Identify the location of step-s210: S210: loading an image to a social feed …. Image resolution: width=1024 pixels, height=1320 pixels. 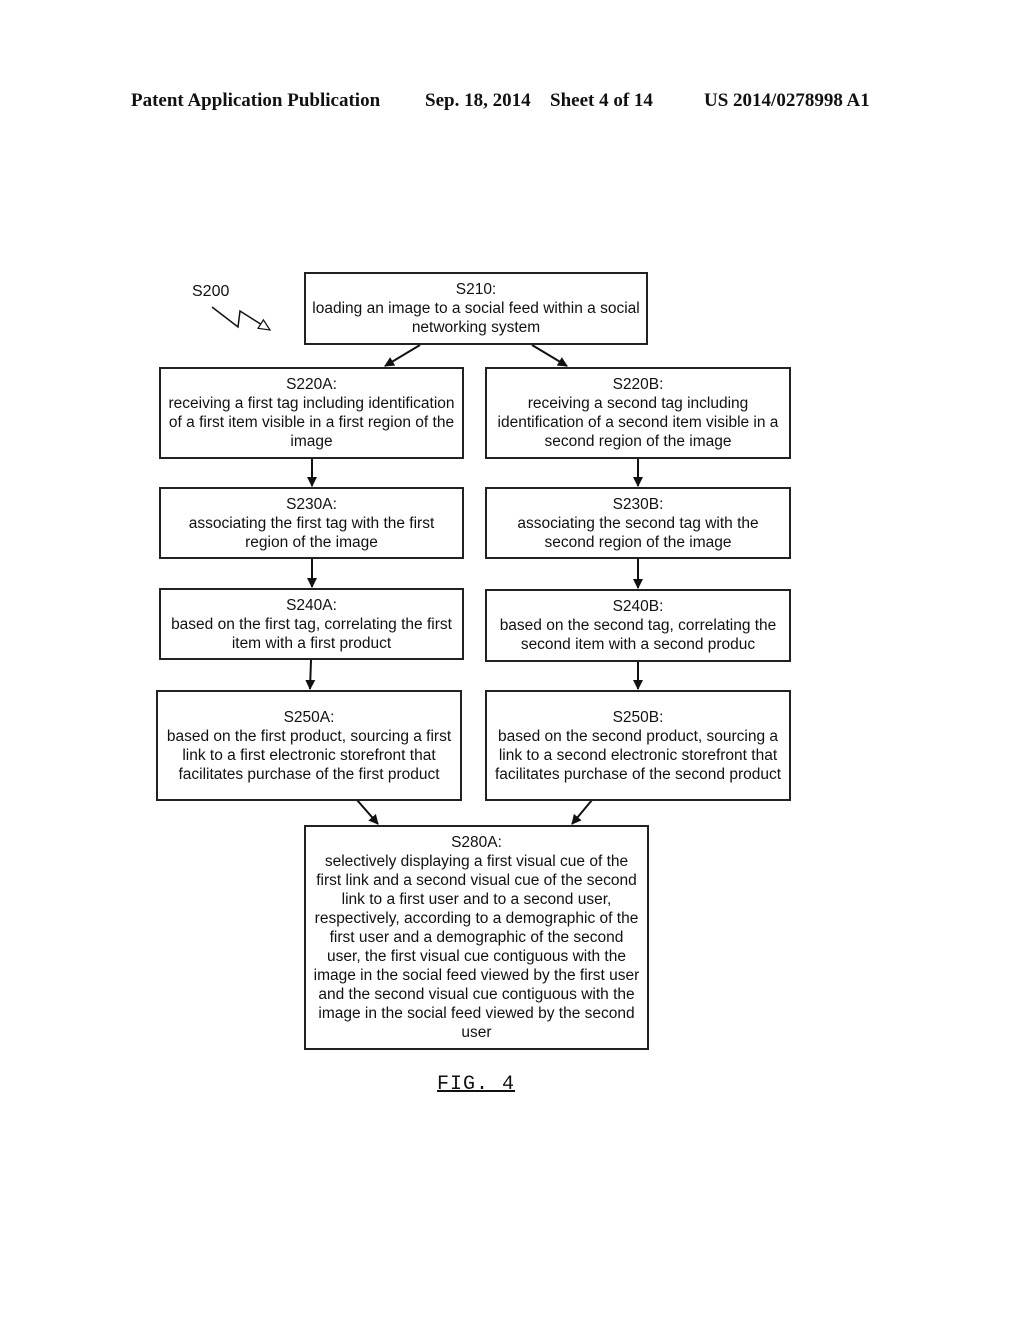
(476, 308).